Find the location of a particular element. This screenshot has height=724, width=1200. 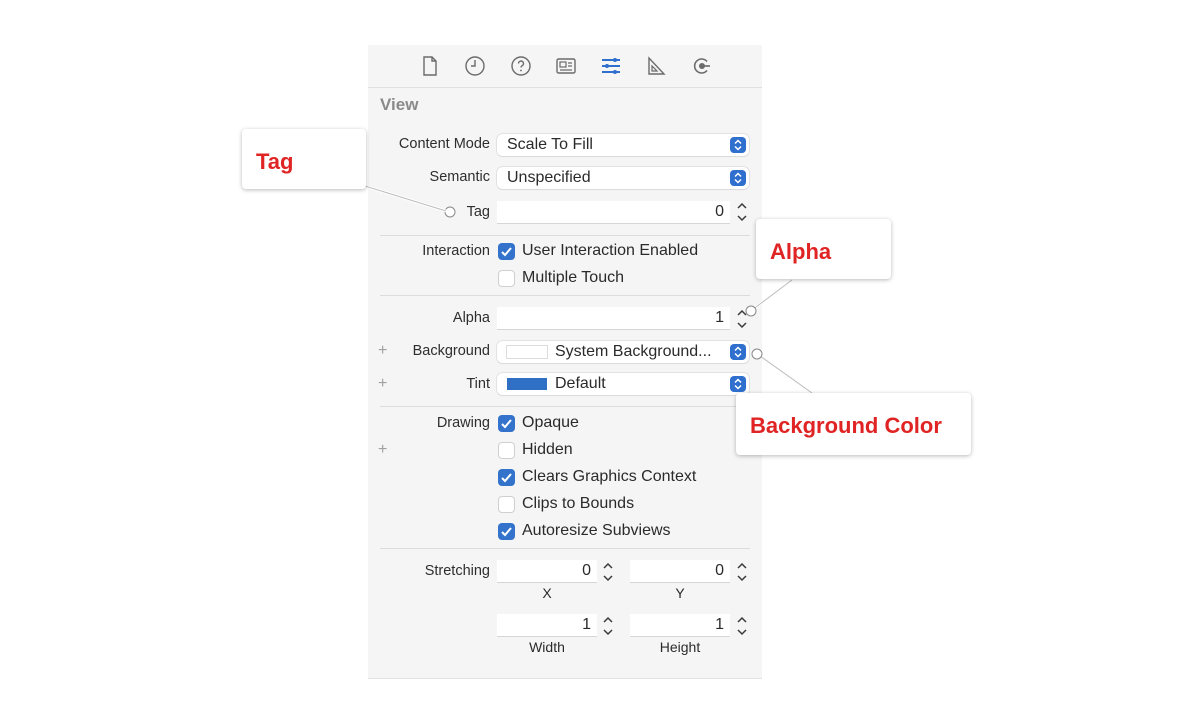

tag-callout: Tag is located at coordinates (304, 159).